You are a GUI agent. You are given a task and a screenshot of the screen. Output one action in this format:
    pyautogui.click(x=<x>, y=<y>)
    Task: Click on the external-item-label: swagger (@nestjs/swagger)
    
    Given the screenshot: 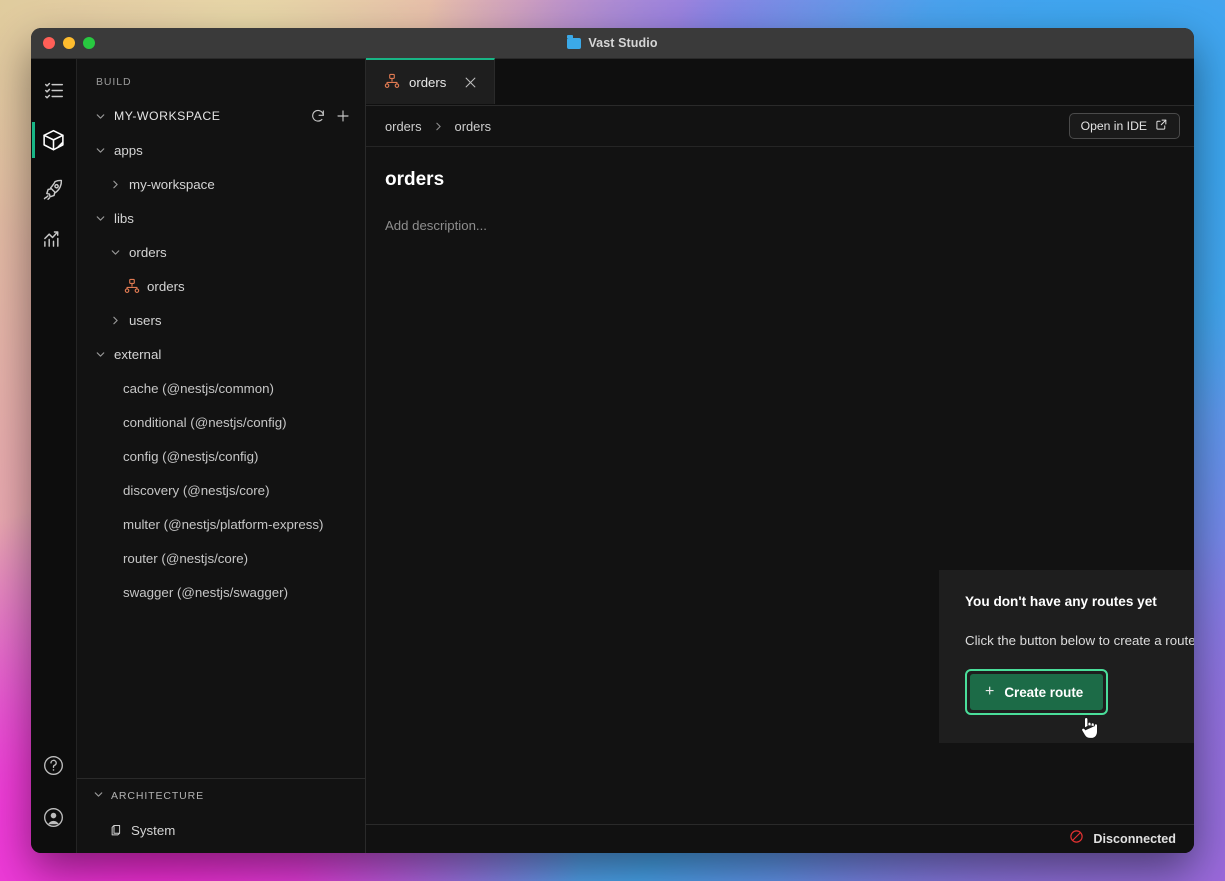 What is the action you would take?
    pyautogui.click(x=205, y=592)
    